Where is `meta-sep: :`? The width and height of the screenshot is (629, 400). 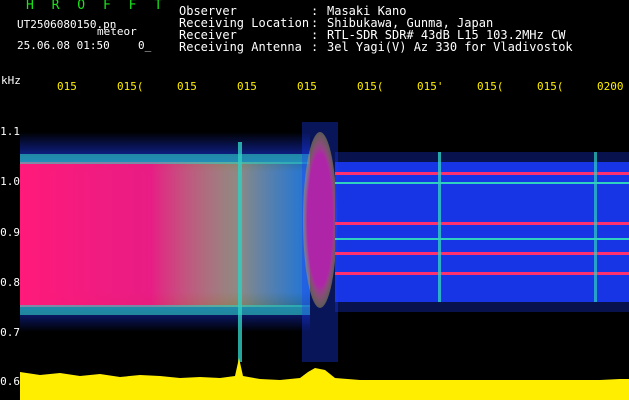 meta-sep: : is located at coordinates (315, 47).